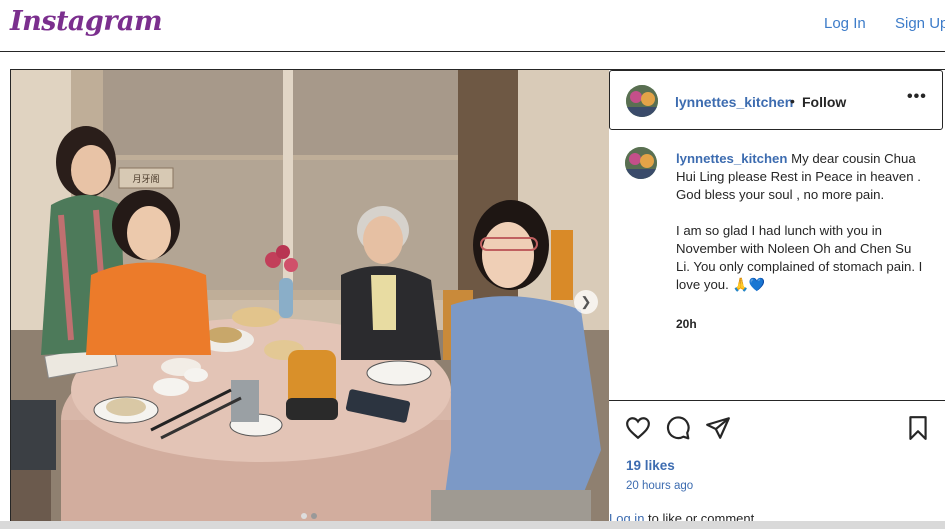 This screenshot has width=945, height=529. What do you see at coordinates (309, 516) in the screenshot?
I see `carousel-dots` at bounding box center [309, 516].